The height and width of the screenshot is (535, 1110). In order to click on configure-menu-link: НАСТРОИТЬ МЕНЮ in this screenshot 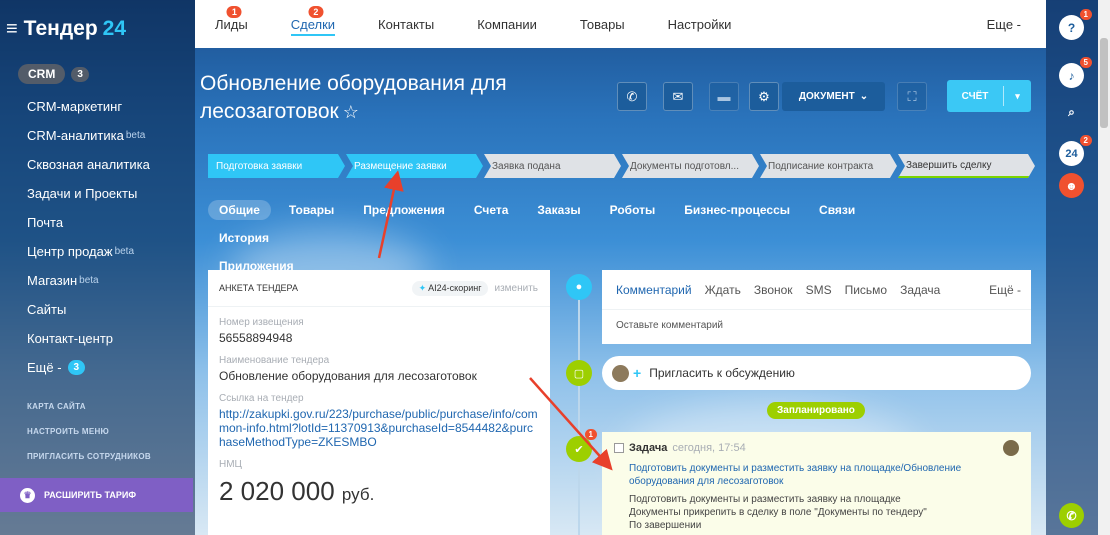, I will do `click(97, 431)`.